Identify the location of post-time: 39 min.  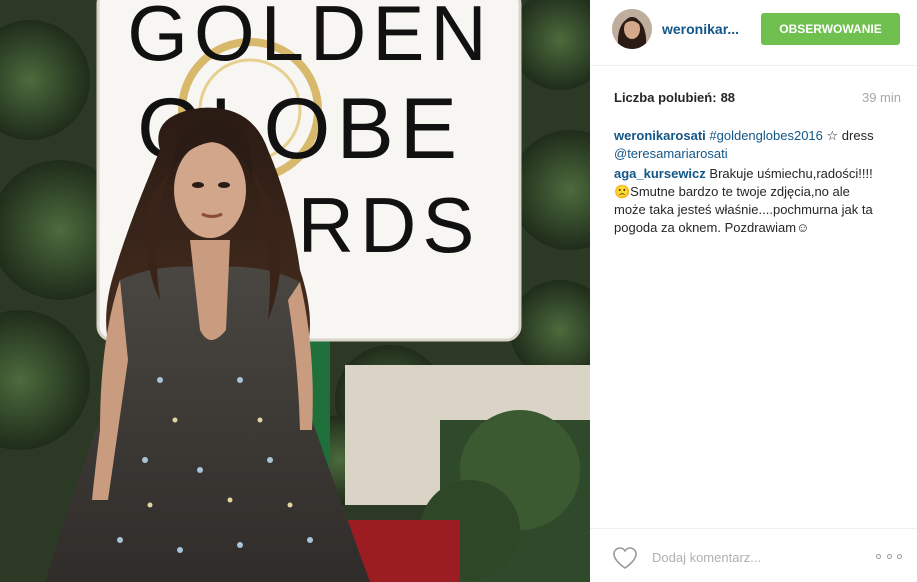
(881, 97).